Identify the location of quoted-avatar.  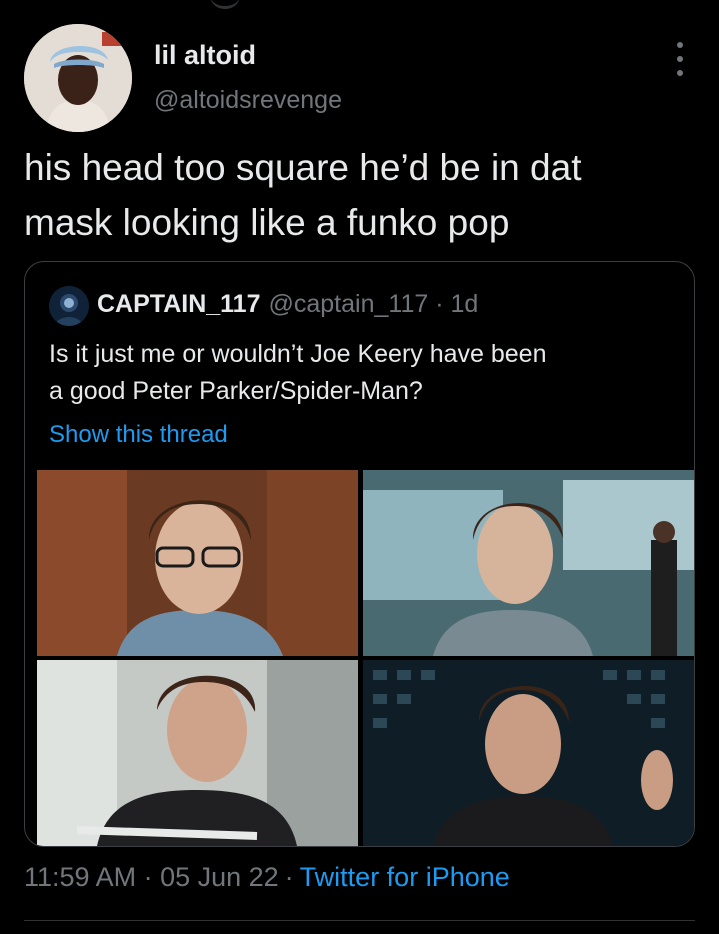
(69, 306).